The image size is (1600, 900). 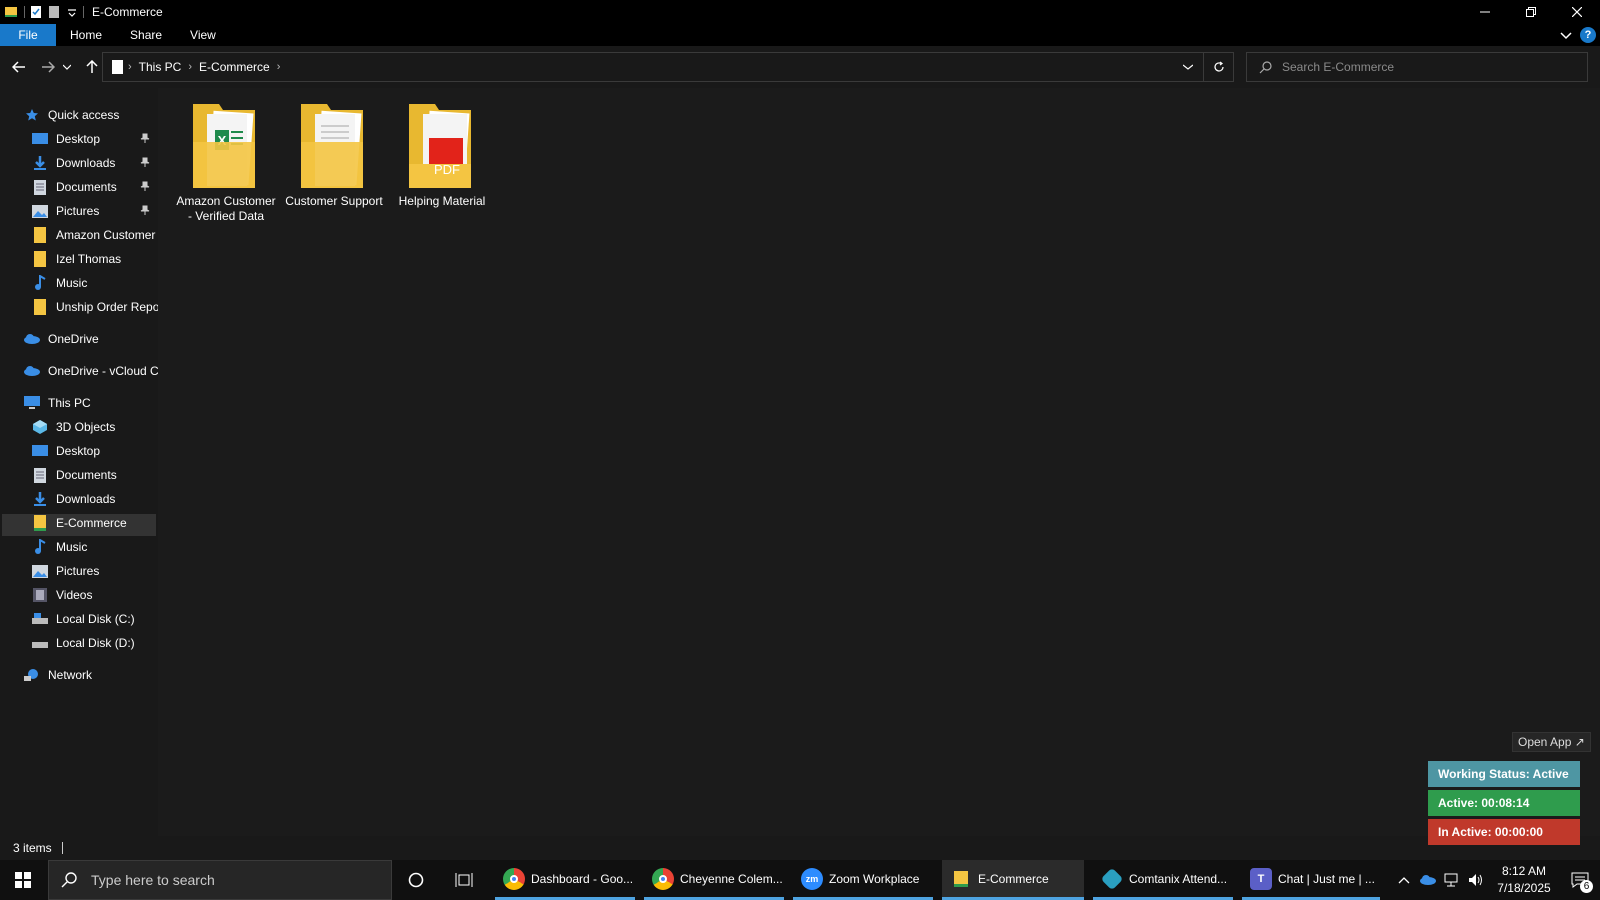 What do you see at coordinates (1577, 12) in the screenshot?
I see `close-button` at bounding box center [1577, 12].